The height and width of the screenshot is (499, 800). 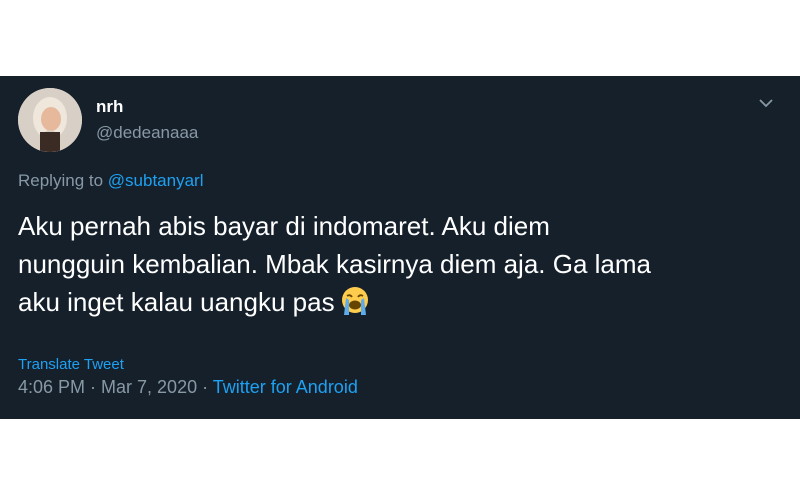 I want to click on reply-context: Replying to @subtanyarl, so click(x=111, y=181).